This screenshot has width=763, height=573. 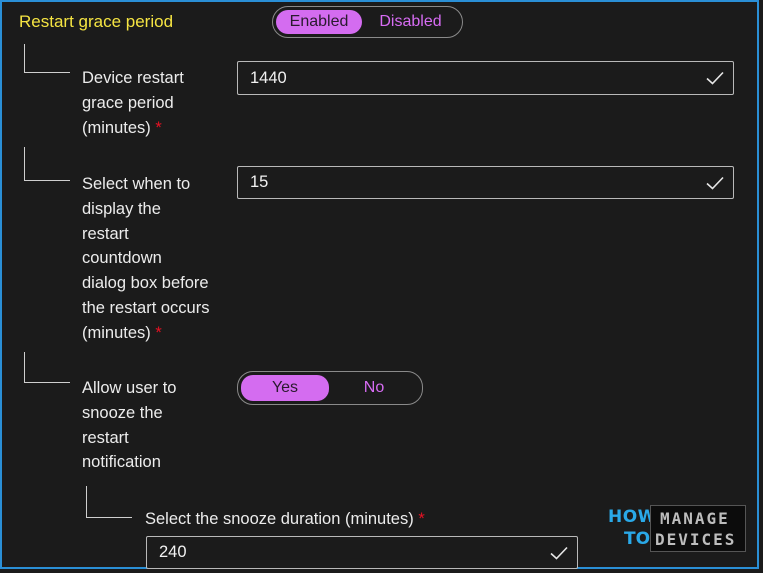 I want to click on label-line: dialog box before, so click(x=145, y=283).